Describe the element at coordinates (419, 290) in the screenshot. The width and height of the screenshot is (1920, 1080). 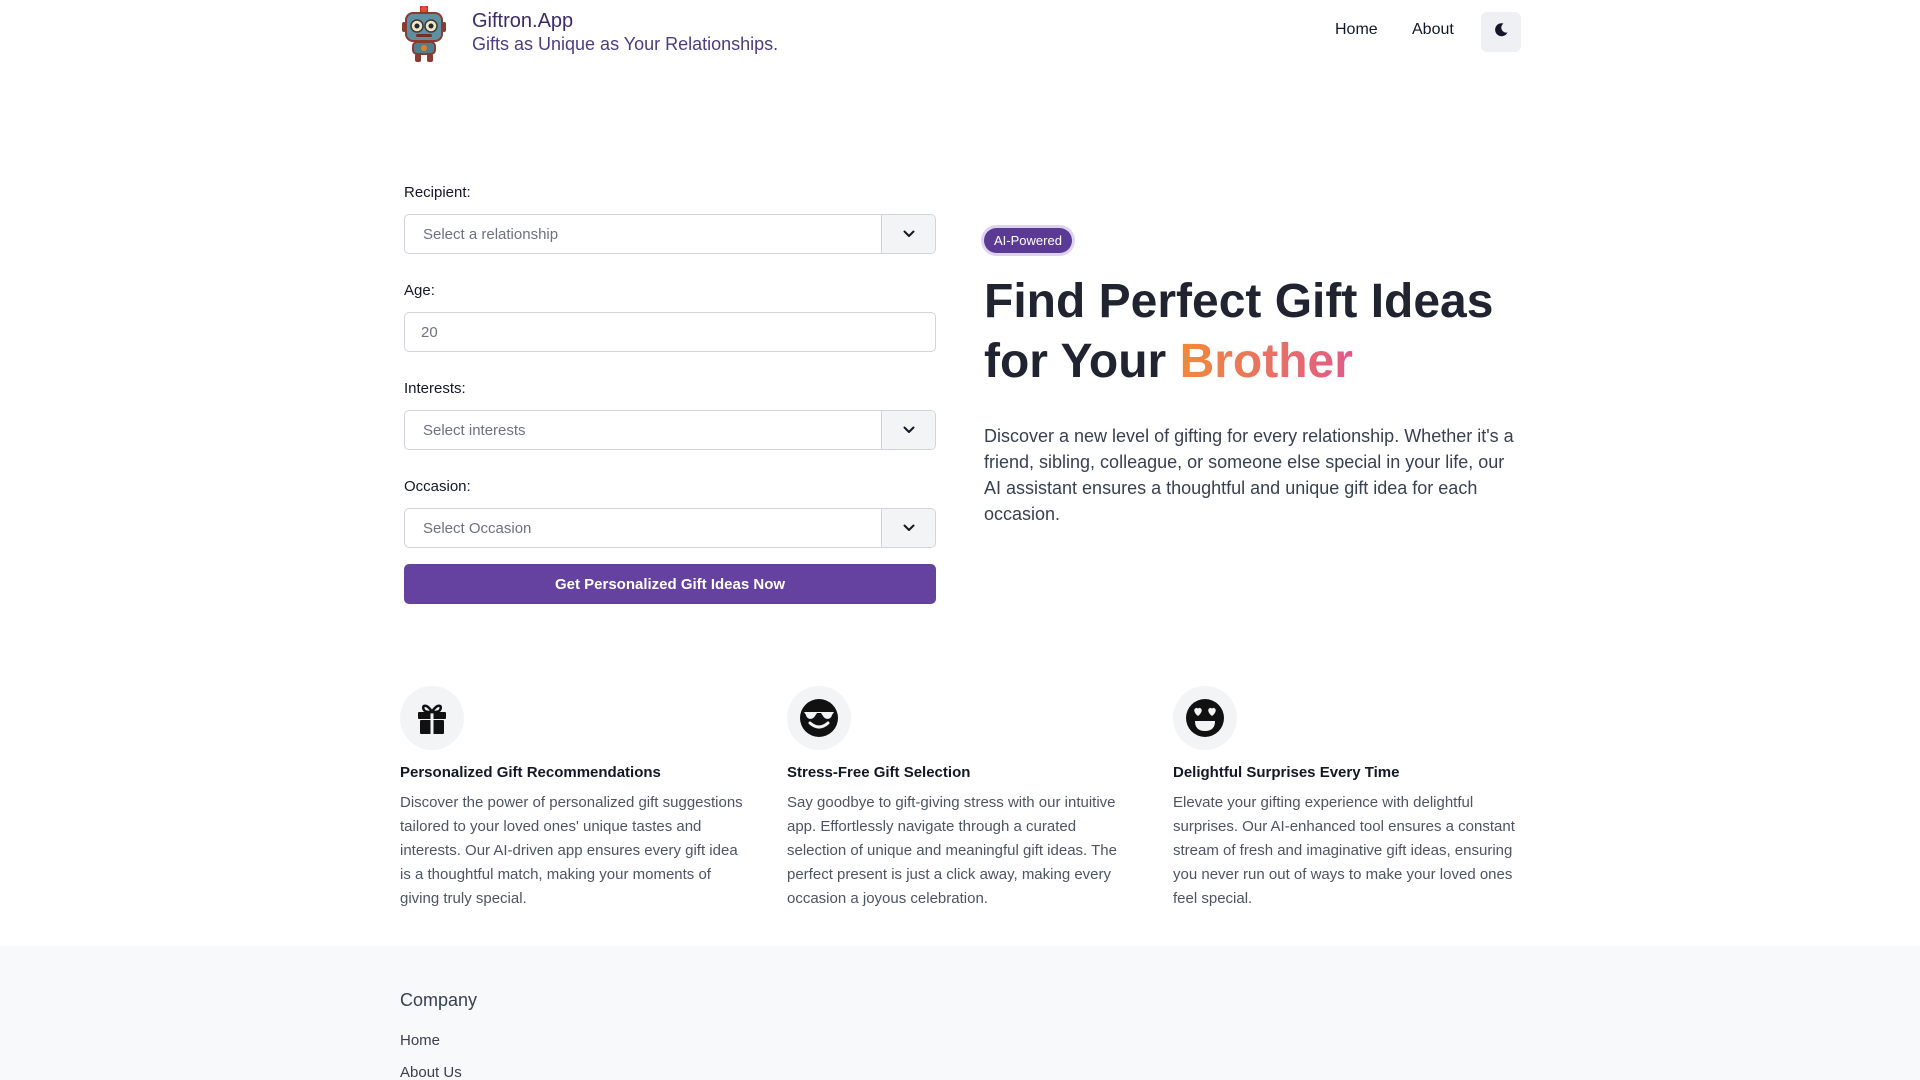
I see `age-label: Age:` at that location.